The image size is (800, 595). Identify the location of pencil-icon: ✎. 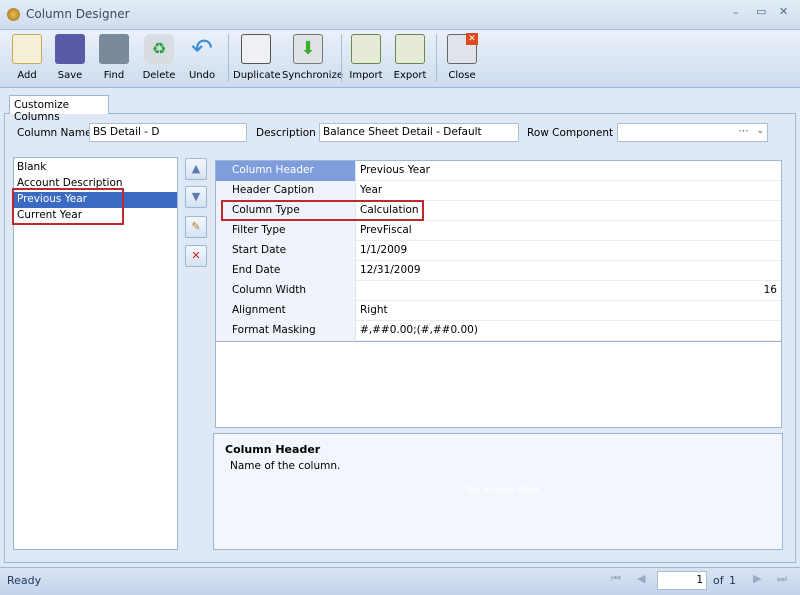
(196, 226).